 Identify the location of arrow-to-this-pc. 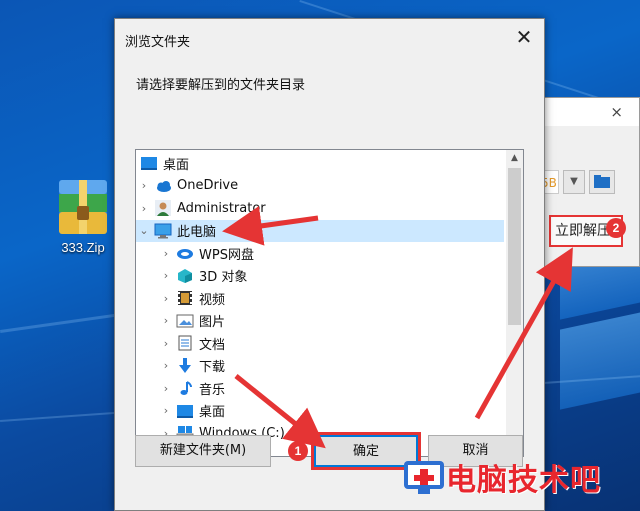
(270, 226).